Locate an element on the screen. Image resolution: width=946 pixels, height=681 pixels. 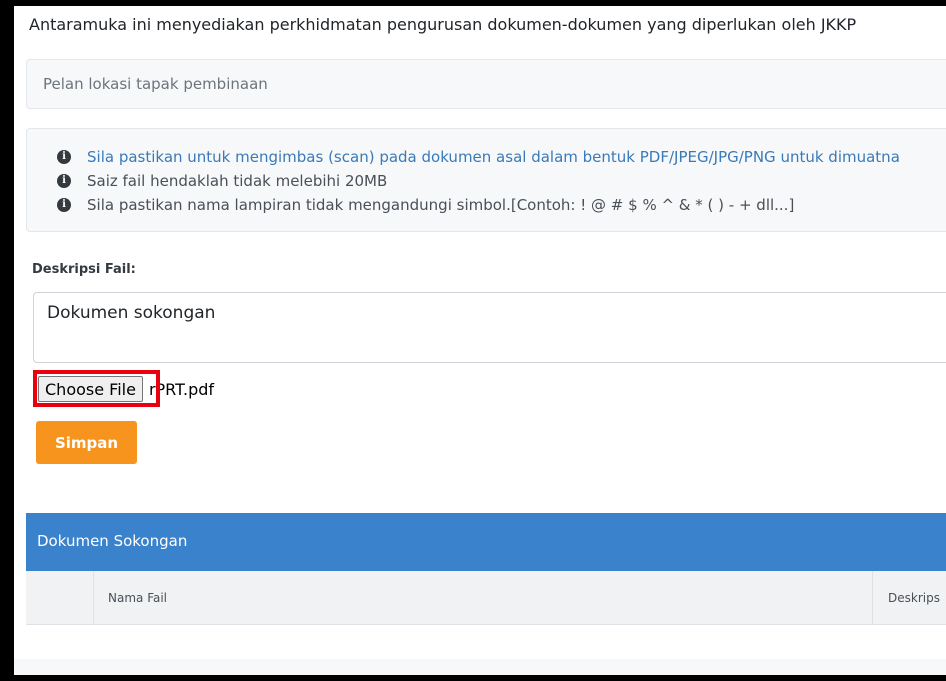
document-name: Pelan lokasi tapak pembinaan is located at coordinates (155, 84).